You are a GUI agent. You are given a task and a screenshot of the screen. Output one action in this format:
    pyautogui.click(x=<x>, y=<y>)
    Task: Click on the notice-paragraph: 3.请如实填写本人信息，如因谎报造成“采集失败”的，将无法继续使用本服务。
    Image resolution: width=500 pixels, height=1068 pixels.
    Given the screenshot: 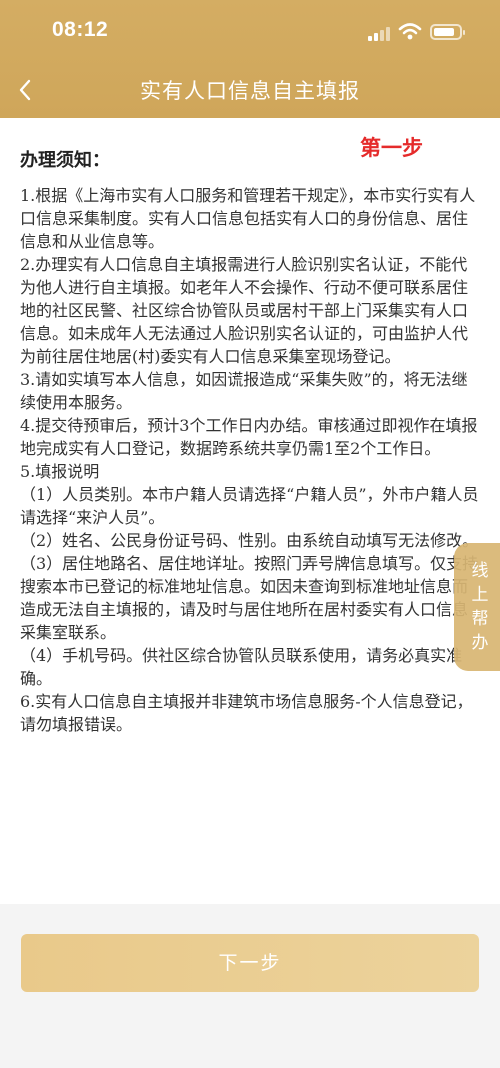 What is the action you would take?
    pyautogui.click(x=244, y=391)
    